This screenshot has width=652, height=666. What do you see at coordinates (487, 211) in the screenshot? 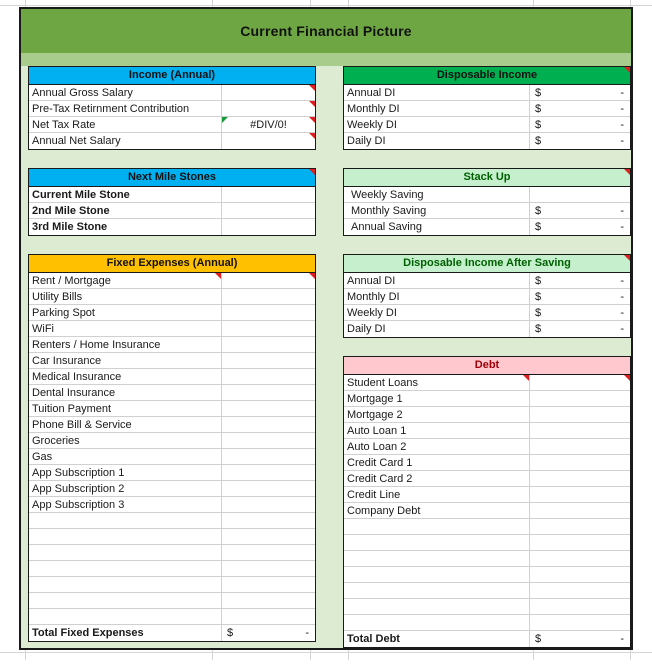
I see `table-row: Monthly Saving $ -` at bounding box center [487, 211].